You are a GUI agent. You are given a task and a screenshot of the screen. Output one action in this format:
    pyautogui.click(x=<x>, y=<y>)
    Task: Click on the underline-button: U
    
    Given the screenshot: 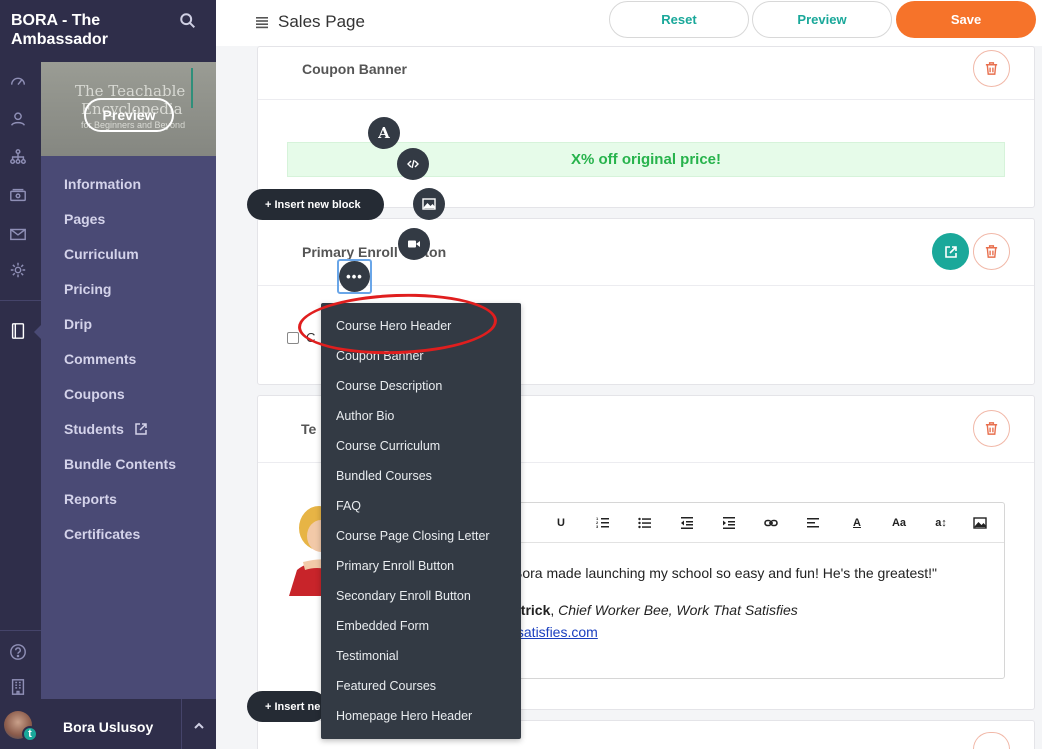 What is the action you would take?
    pyautogui.click(x=561, y=523)
    